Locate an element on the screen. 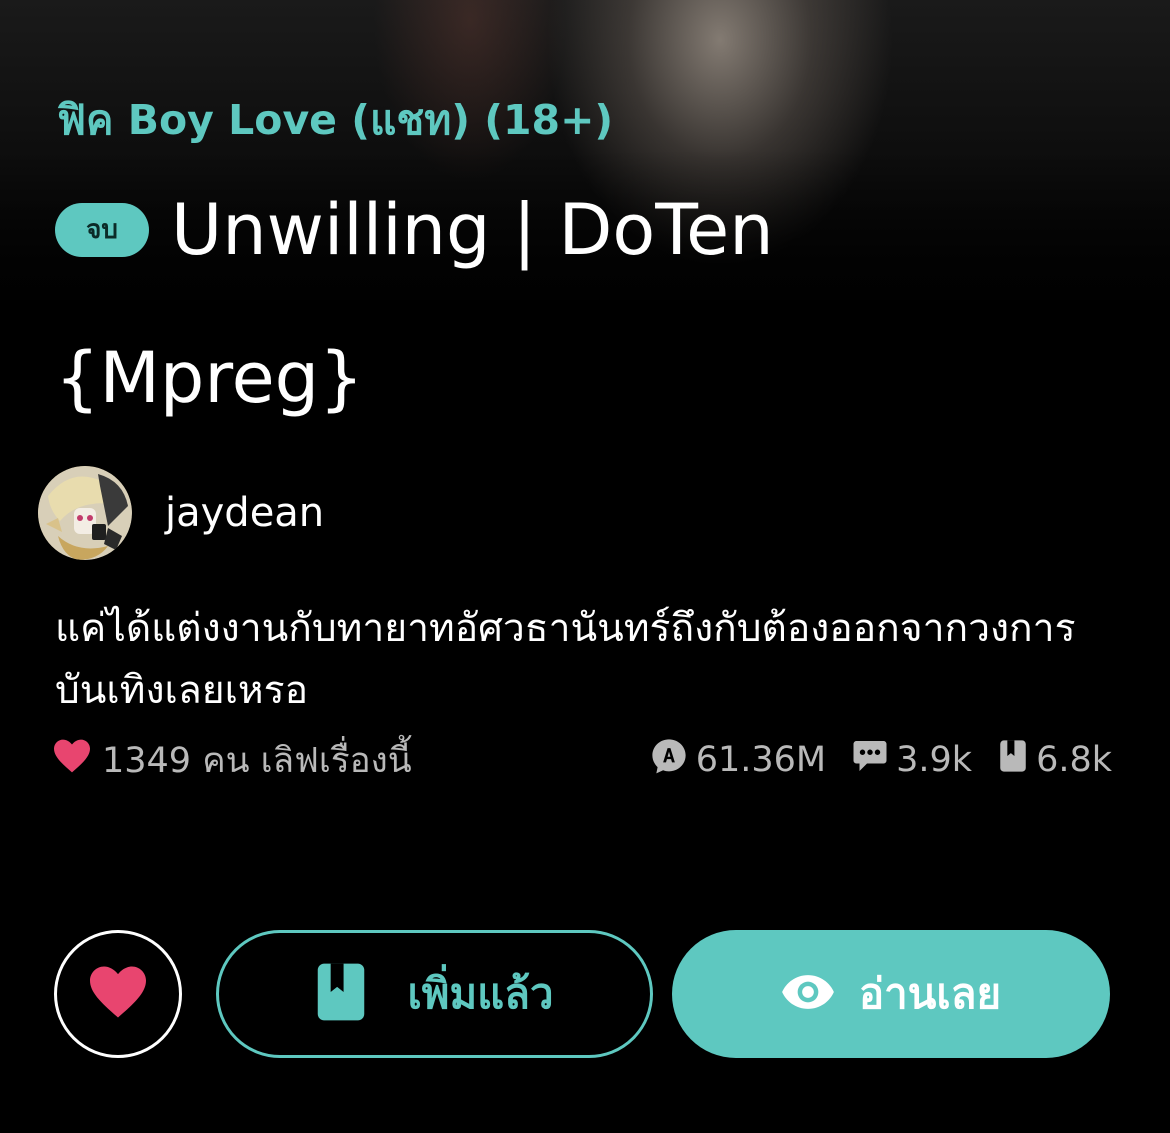 This screenshot has height=1133, width=1170. like-button is located at coordinates (118, 994).